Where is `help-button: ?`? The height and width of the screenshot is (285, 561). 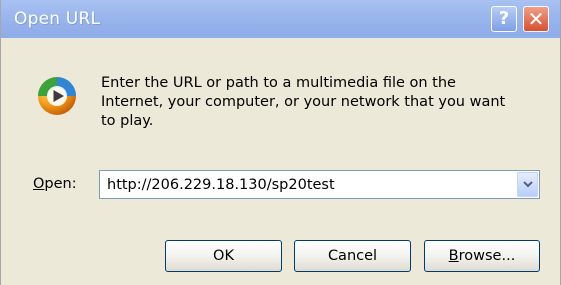 help-button: ? is located at coordinates (504, 19).